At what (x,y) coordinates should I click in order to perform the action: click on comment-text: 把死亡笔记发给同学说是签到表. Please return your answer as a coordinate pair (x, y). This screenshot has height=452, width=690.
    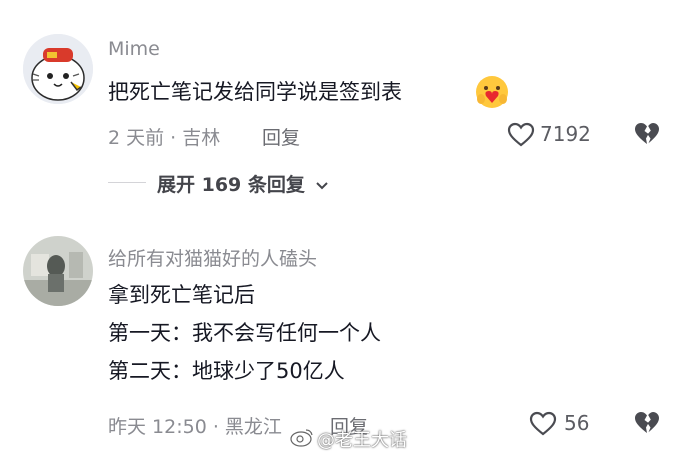
    Looking at the image, I should click on (255, 92).